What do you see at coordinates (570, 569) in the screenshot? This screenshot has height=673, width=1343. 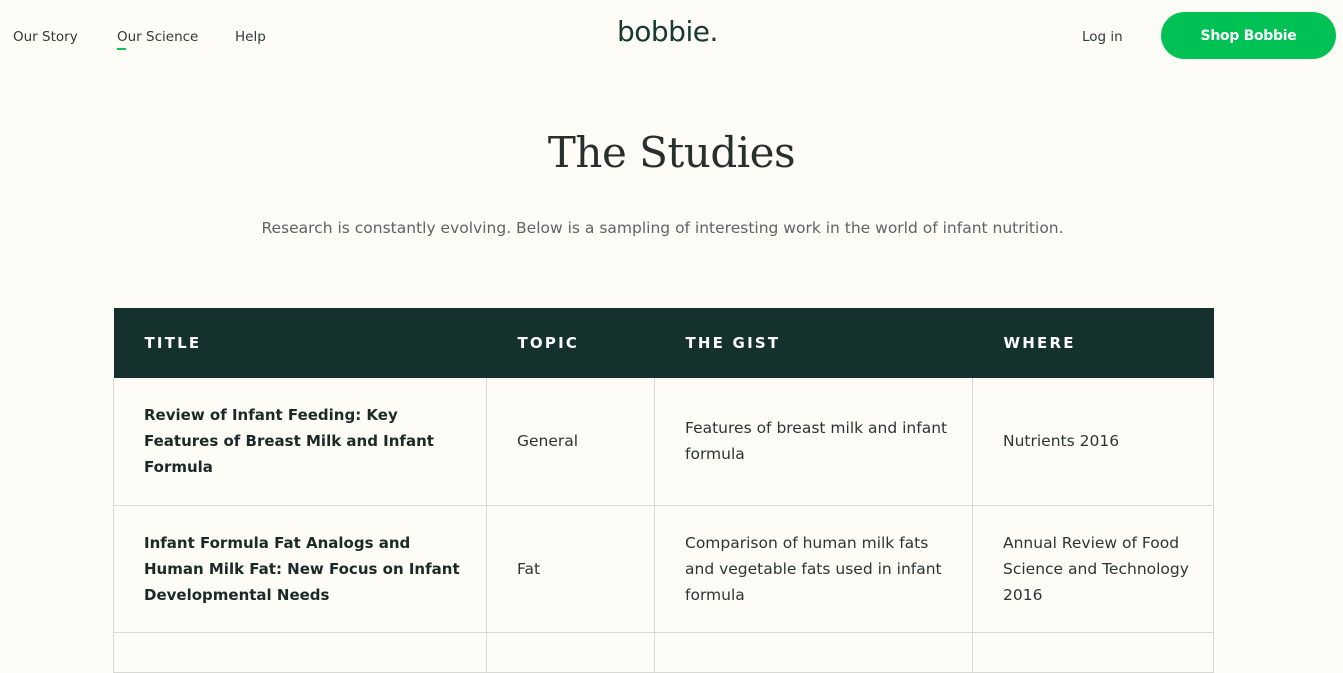 I see `study-topic: Fat` at bounding box center [570, 569].